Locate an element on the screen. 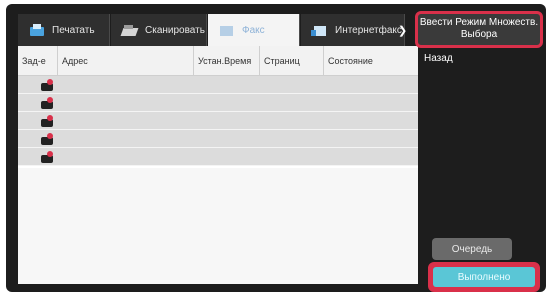 The width and height of the screenshot is (550, 298). column-header-pages: Страниц is located at coordinates (292, 61).